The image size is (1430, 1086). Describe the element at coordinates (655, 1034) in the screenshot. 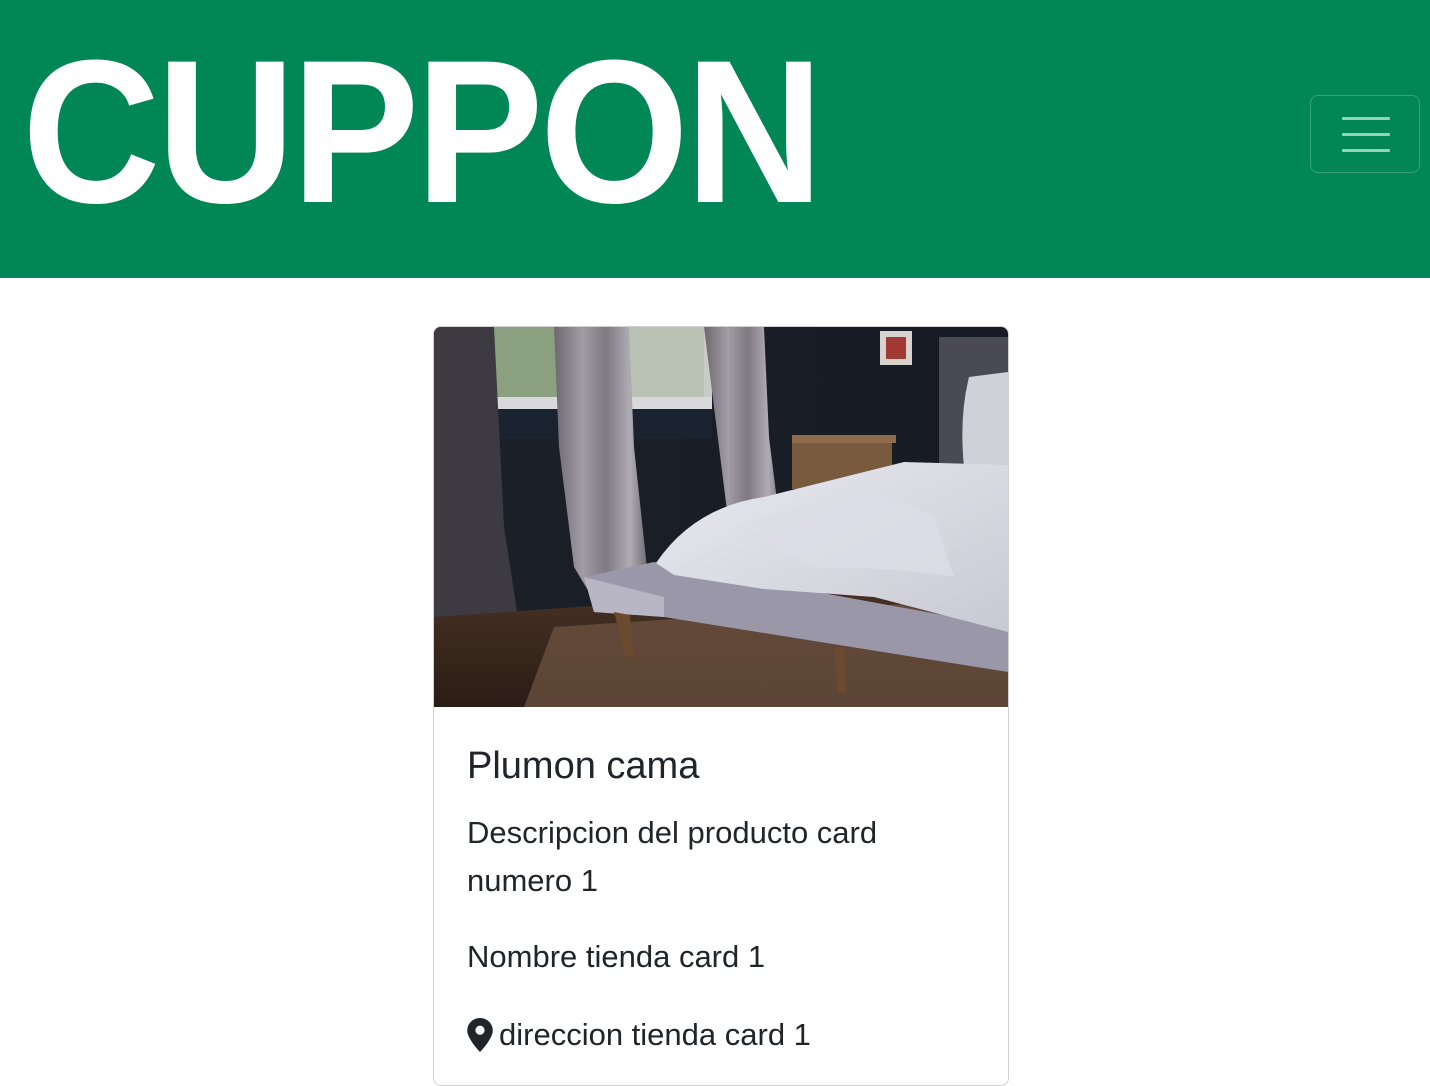

I see `store-address-text: direccion tienda card 1` at that location.